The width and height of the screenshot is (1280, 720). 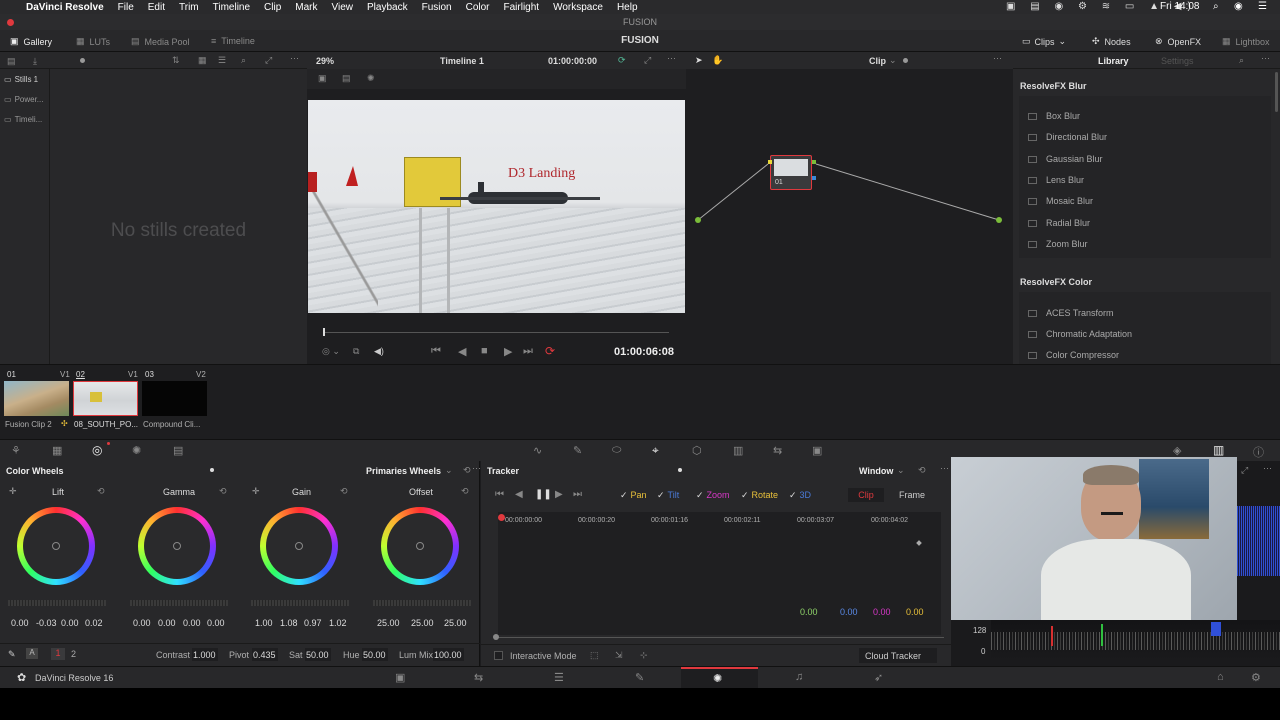 I want to click on menu-fusion: Fusion, so click(x=437, y=7).